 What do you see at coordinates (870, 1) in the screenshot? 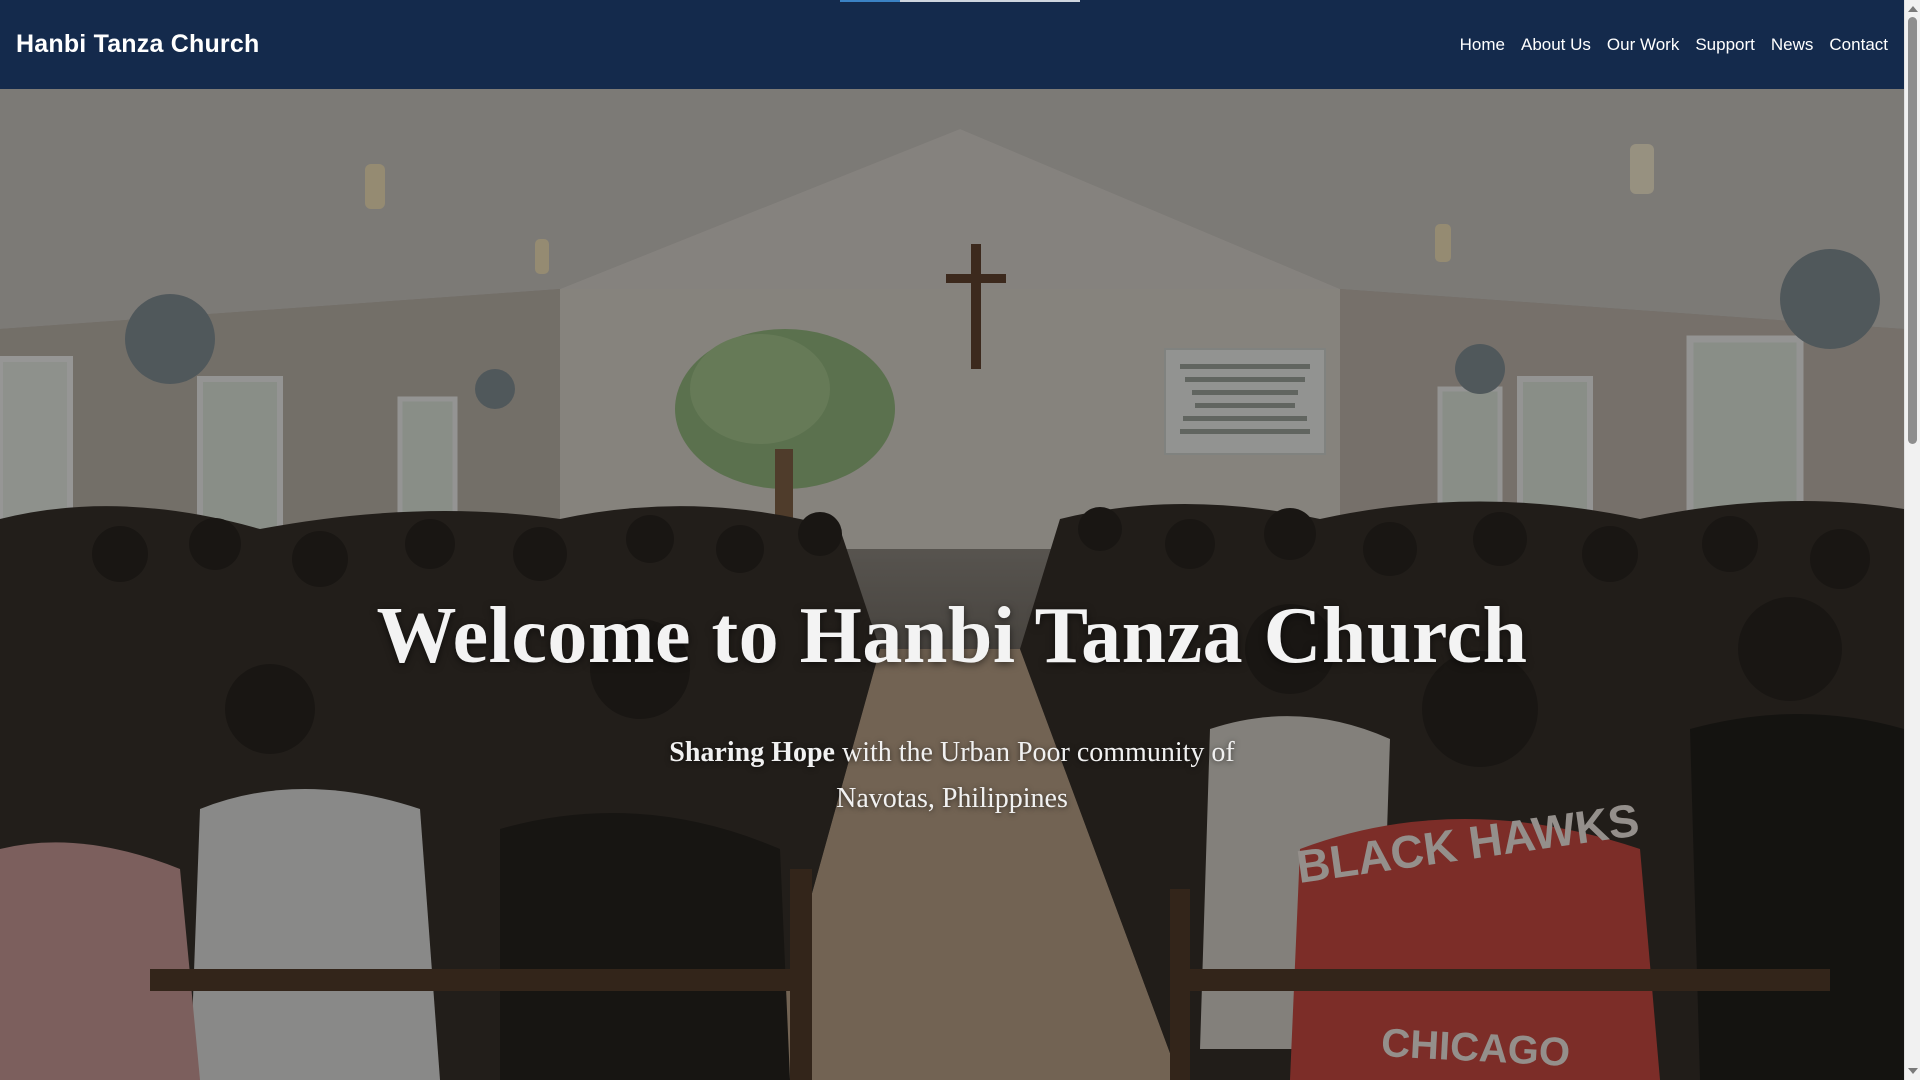
I see `reading-progress-fill` at bounding box center [870, 1].